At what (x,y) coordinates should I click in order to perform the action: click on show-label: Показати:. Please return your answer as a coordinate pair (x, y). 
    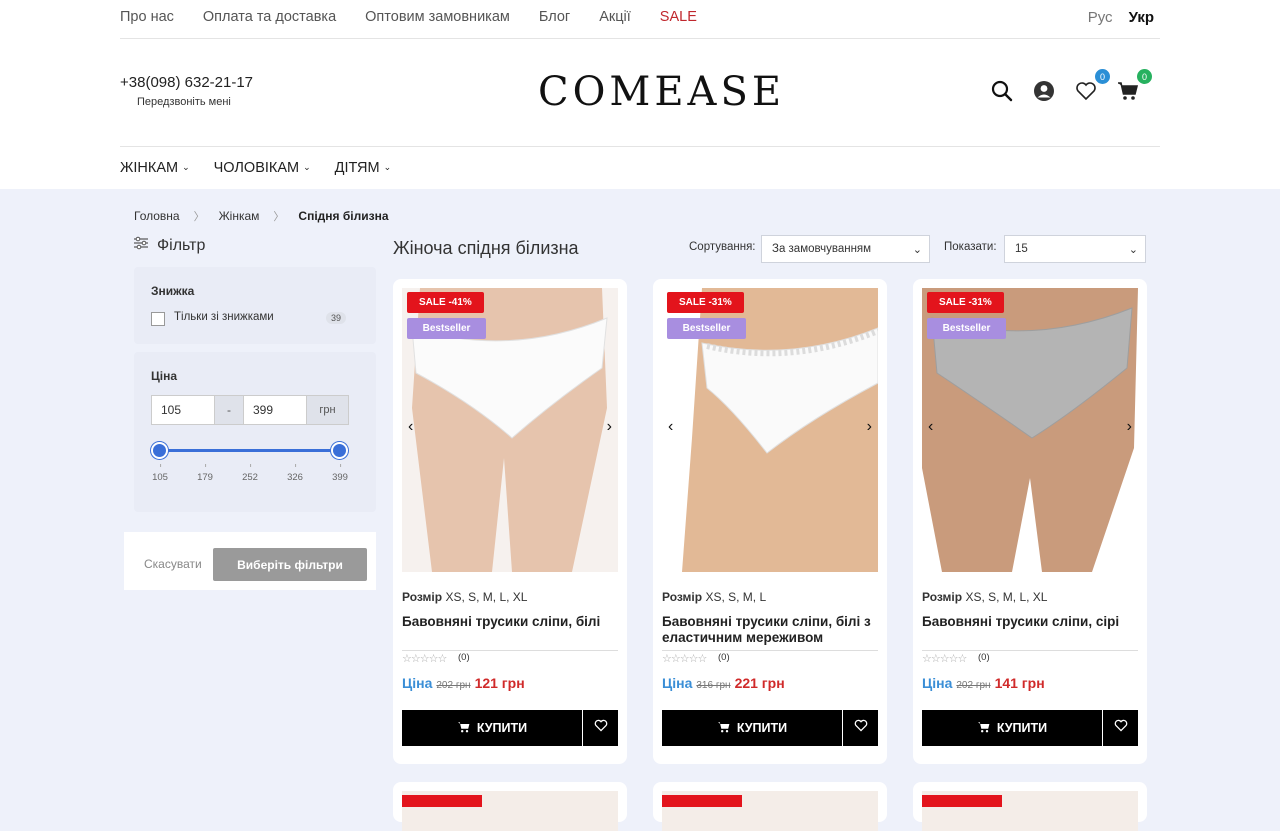
    Looking at the image, I should click on (970, 247).